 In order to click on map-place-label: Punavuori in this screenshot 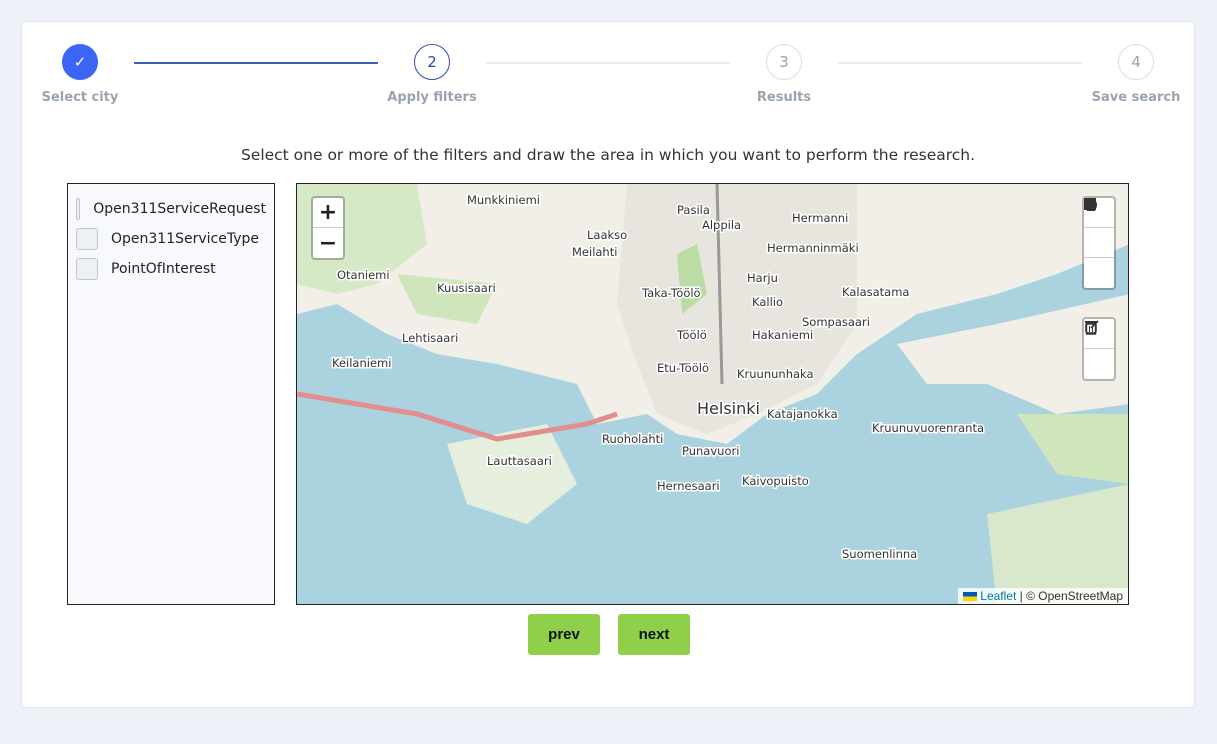, I will do `click(710, 451)`.